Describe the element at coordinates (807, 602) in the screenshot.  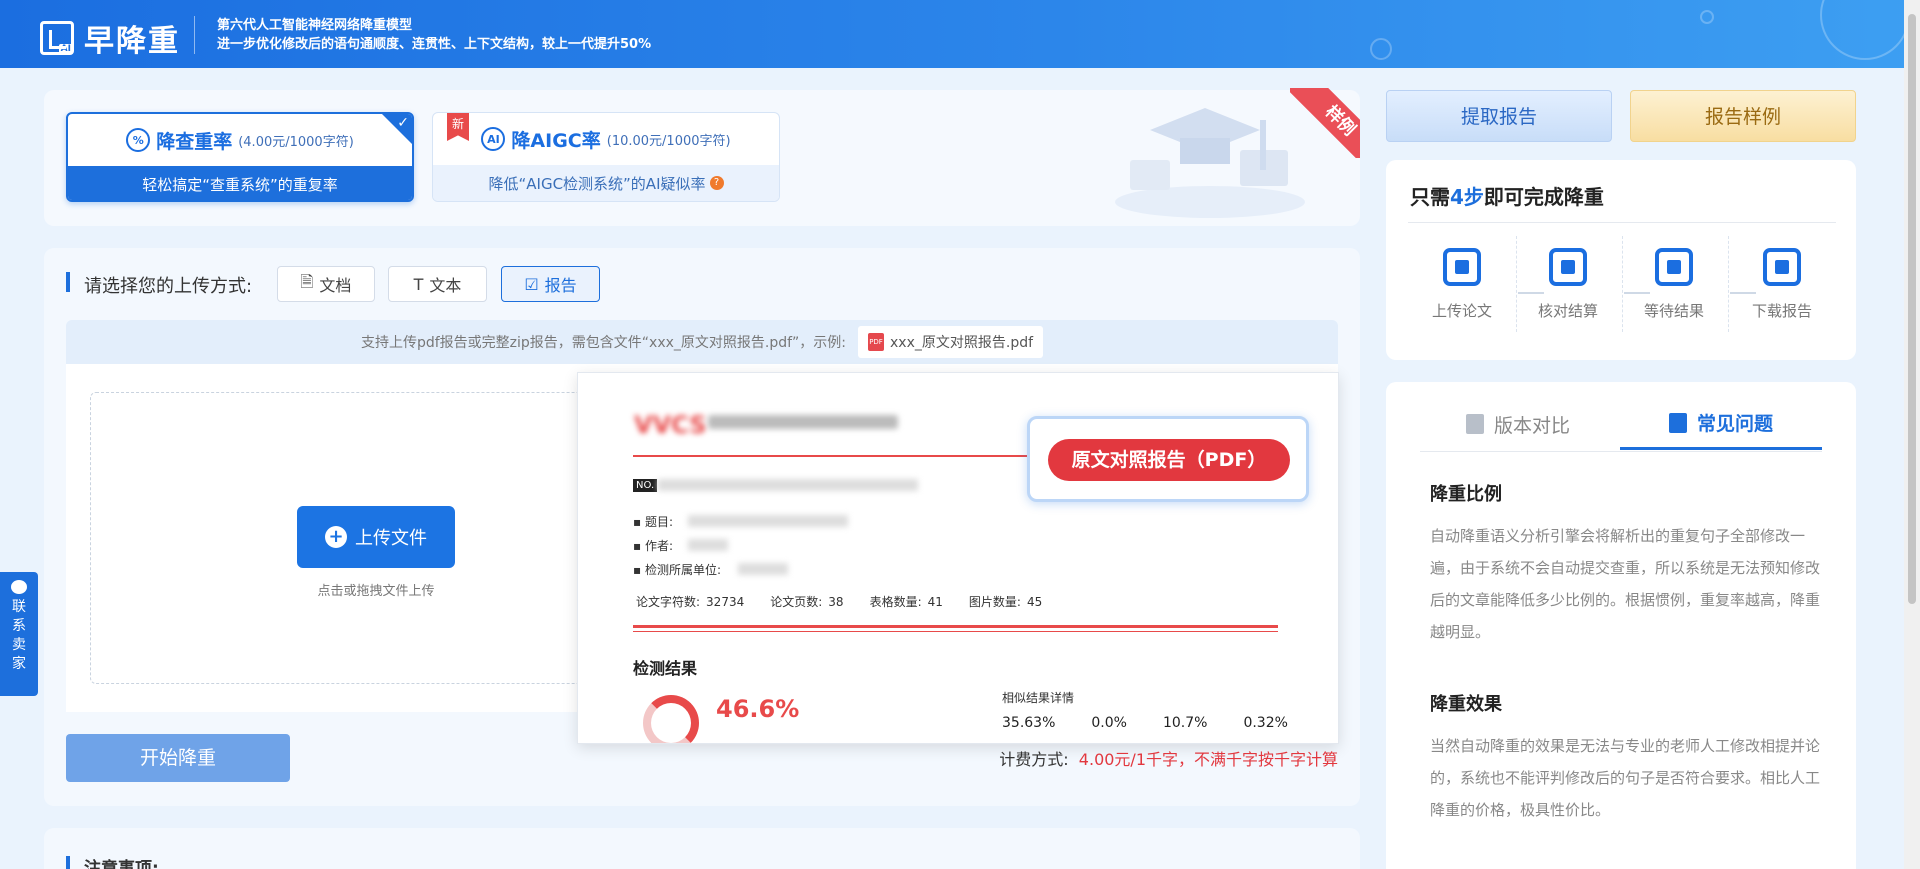
I see `stat-pages: 论文页数: 38` at that location.